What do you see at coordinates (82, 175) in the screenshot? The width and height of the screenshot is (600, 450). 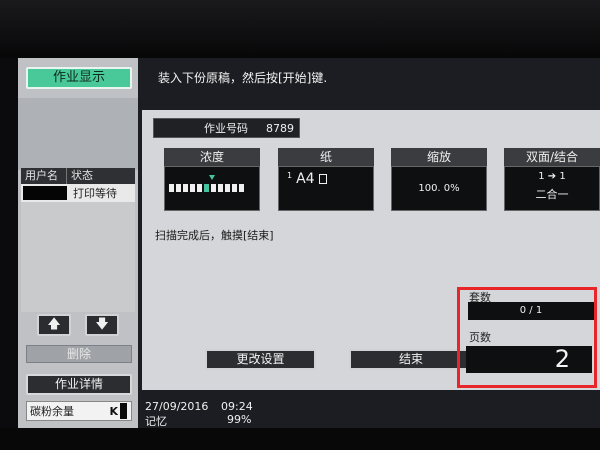 I see `status-column-header: 状态` at bounding box center [82, 175].